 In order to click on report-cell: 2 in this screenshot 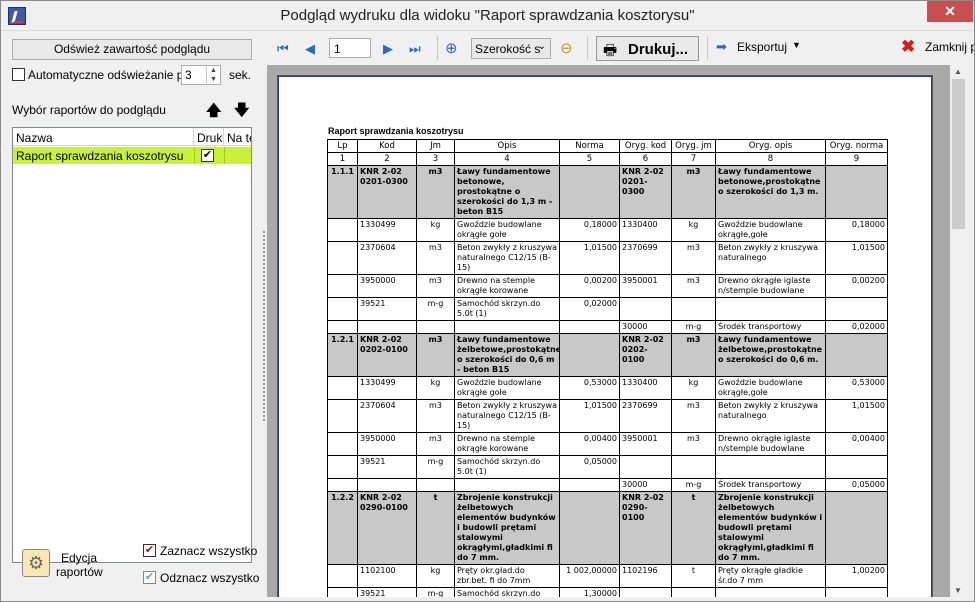, I will do `click(387, 159)`.